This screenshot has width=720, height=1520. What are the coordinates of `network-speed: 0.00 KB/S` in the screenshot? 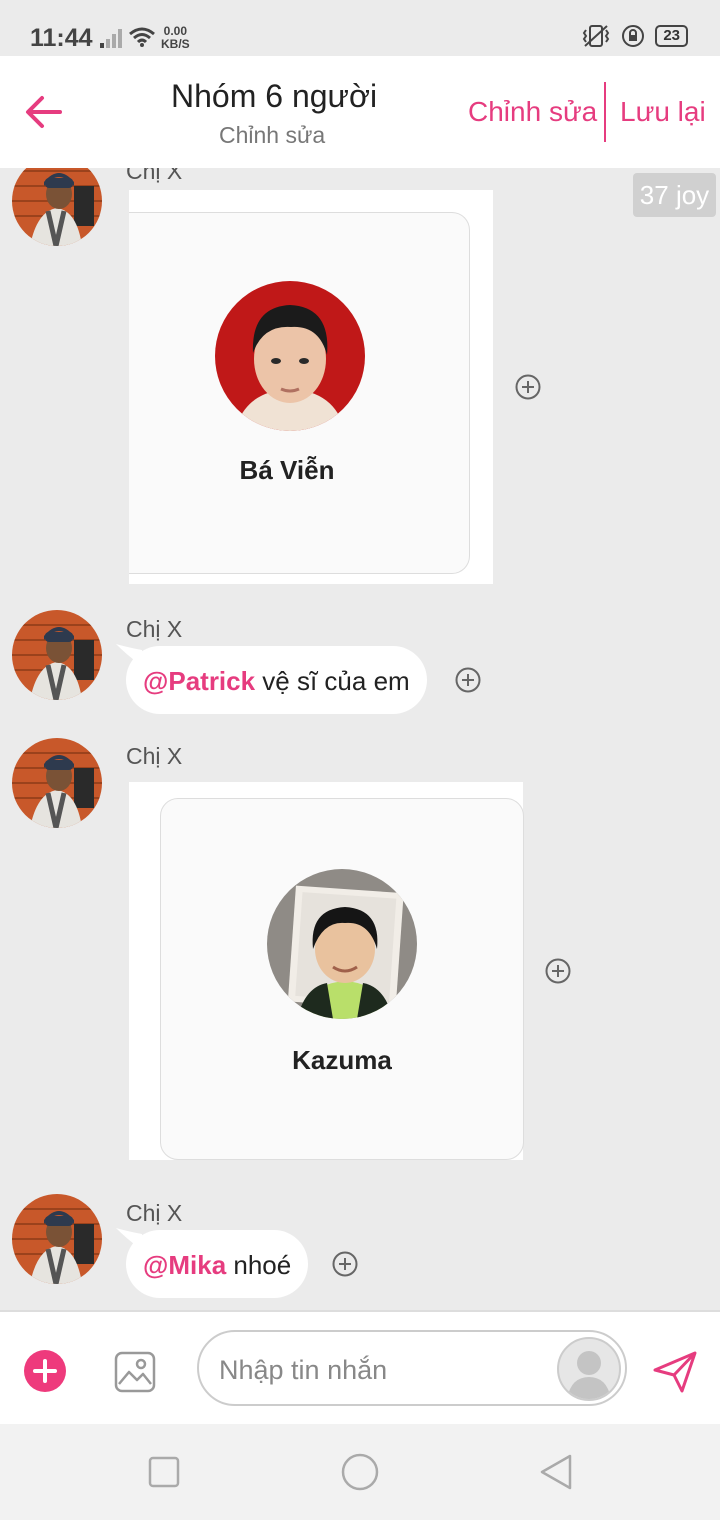 It's located at (175, 38).